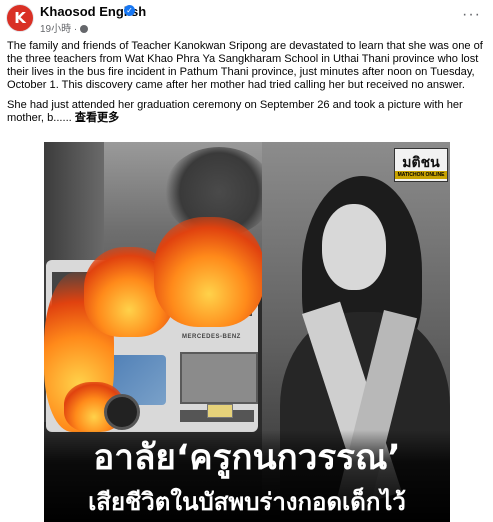 Image resolution: width=493 pixels, height=522 pixels. I want to click on page-avatar: K, so click(20, 18).